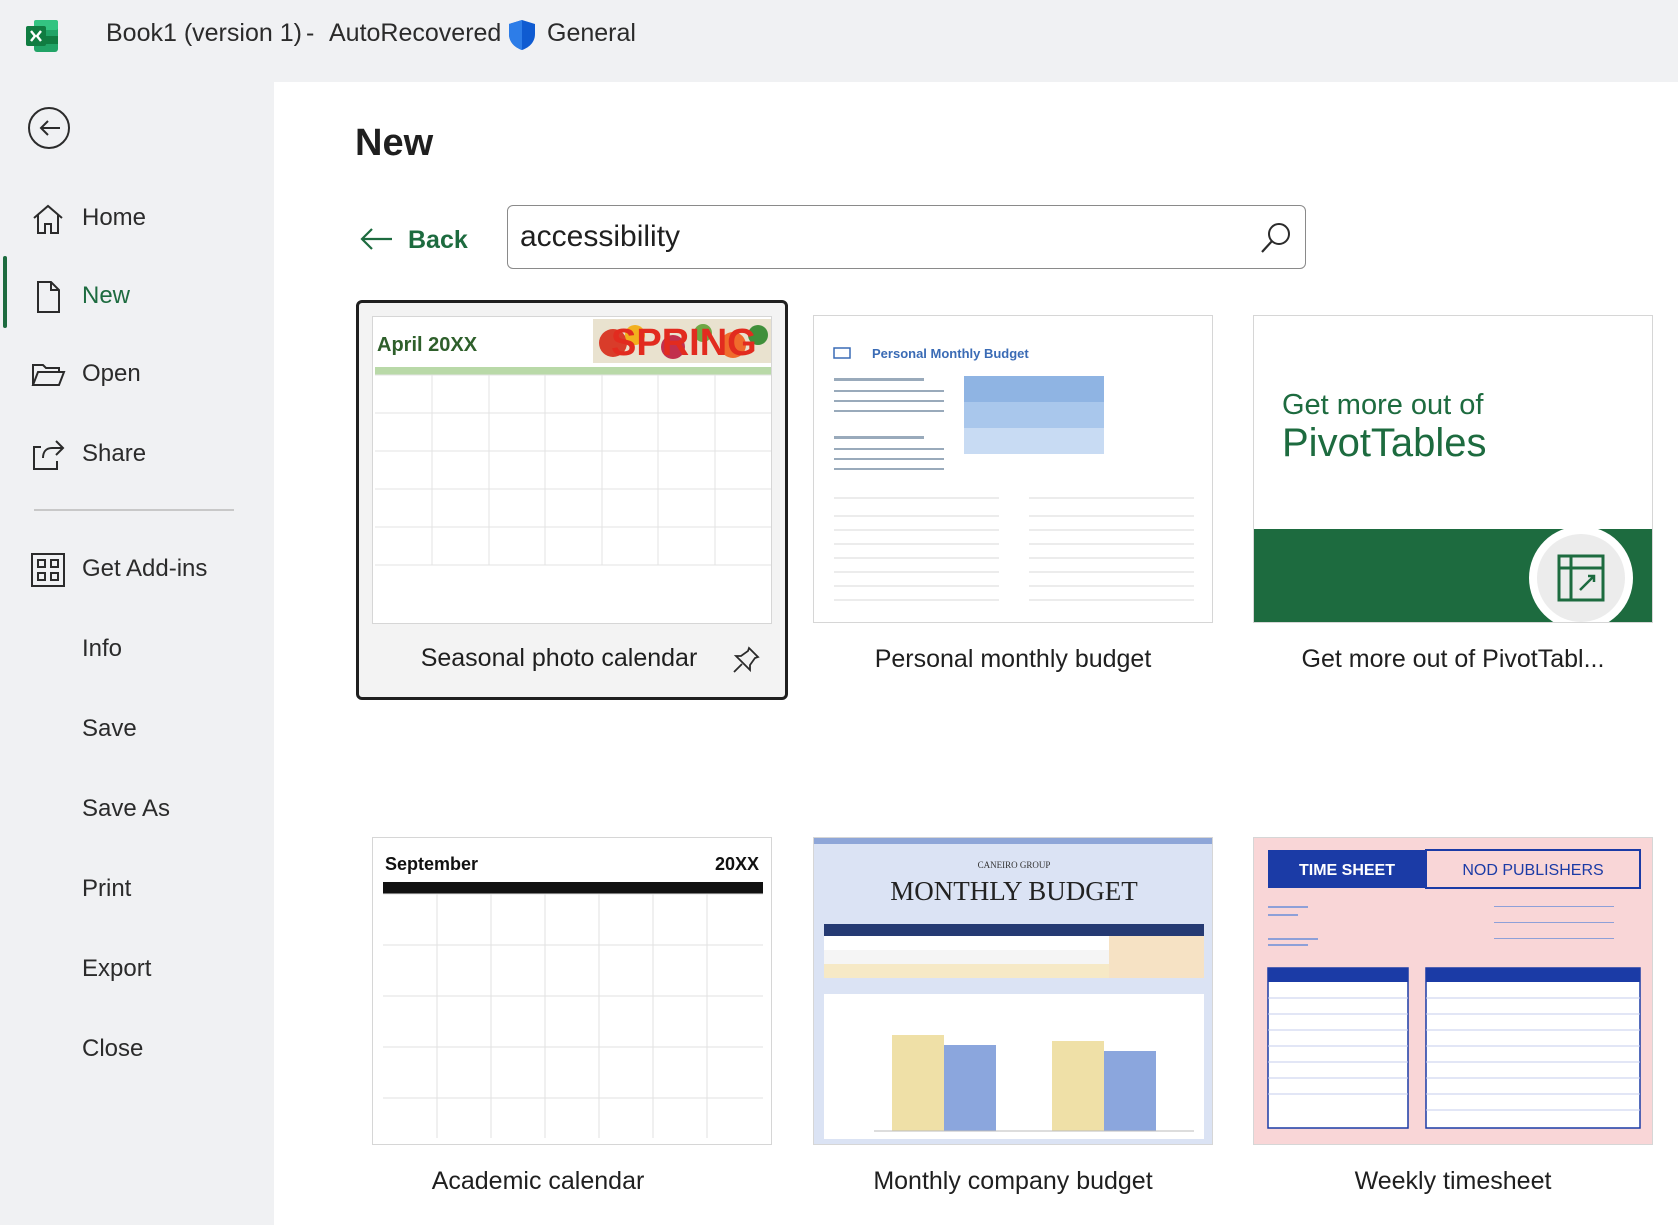 This screenshot has height=1225, width=1678. Describe the element at coordinates (48, 297) in the screenshot. I see `new-document-icon` at that location.